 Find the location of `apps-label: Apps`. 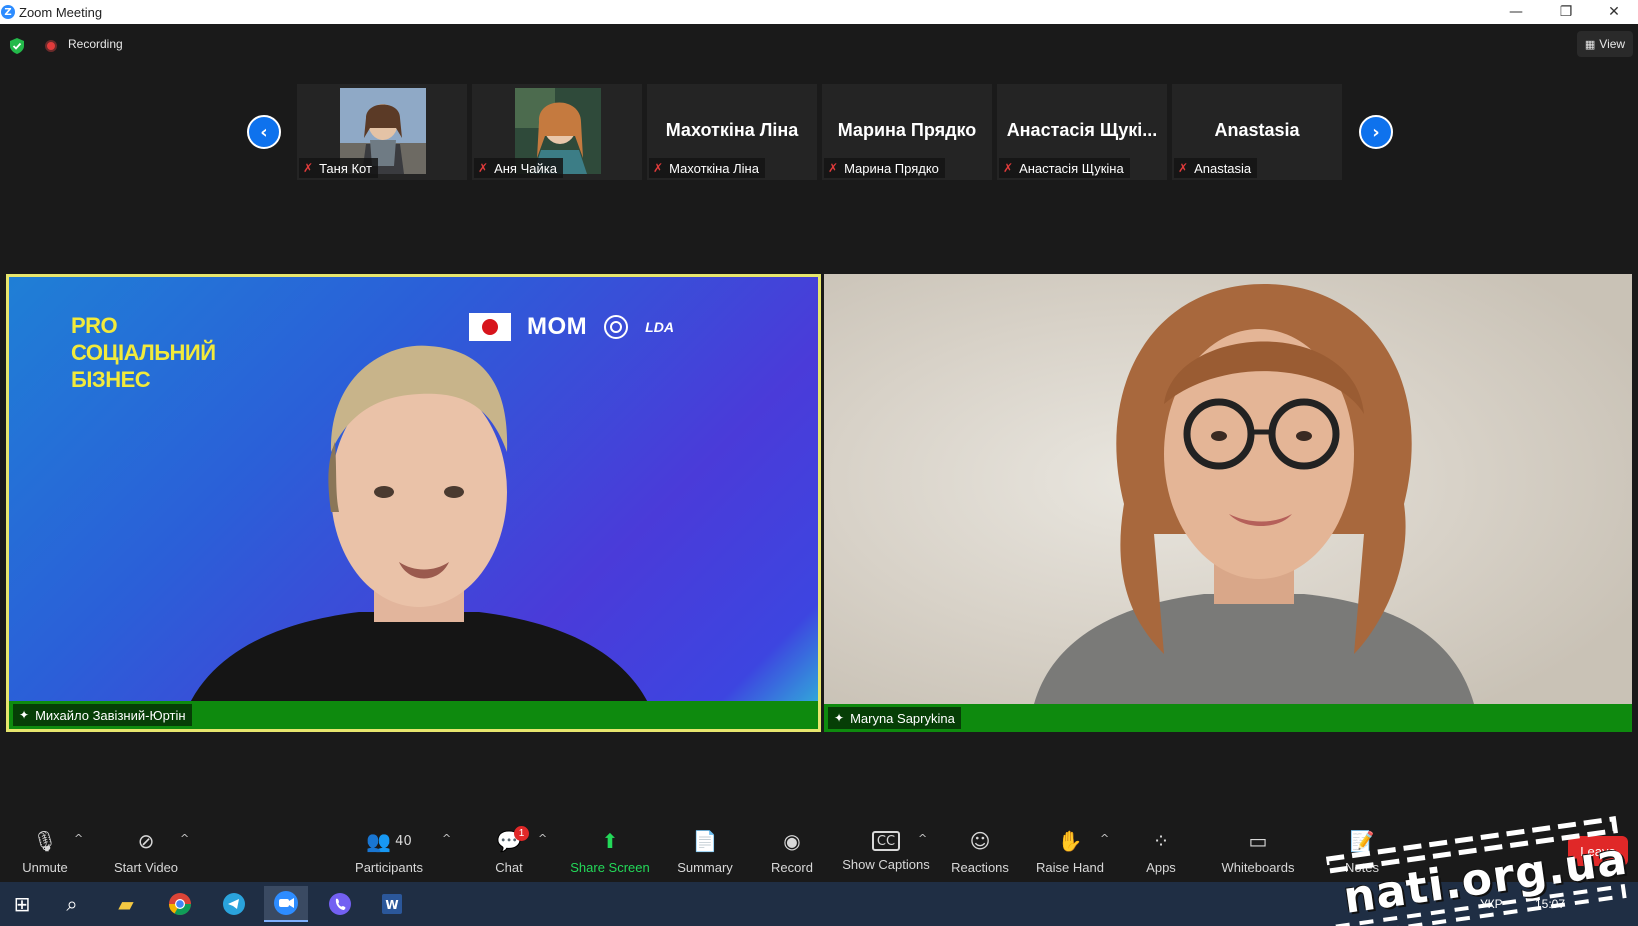

apps-label: Apps is located at coordinates (1161, 867).